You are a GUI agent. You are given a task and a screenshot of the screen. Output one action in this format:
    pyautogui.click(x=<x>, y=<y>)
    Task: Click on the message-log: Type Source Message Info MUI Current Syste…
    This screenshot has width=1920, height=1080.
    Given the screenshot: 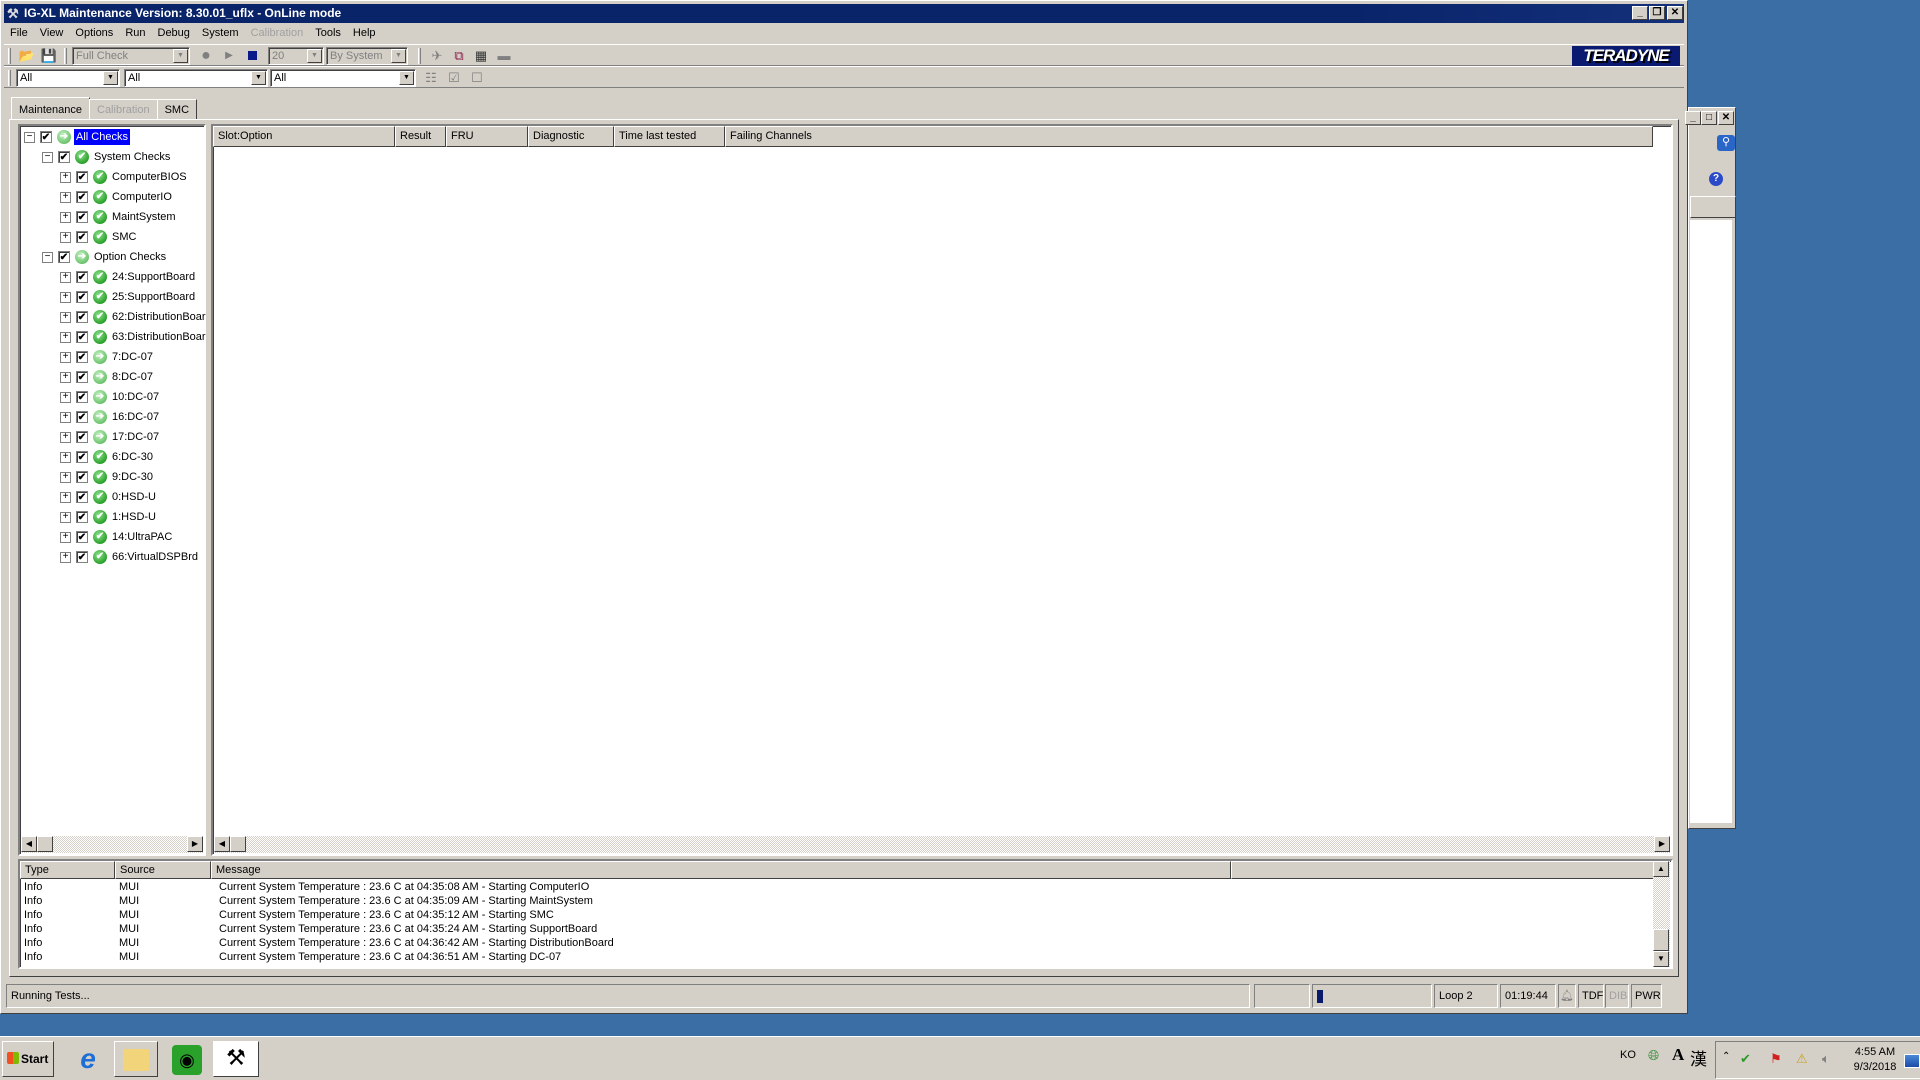 What is the action you would take?
    pyautogui.click(x=845, y=914)
    